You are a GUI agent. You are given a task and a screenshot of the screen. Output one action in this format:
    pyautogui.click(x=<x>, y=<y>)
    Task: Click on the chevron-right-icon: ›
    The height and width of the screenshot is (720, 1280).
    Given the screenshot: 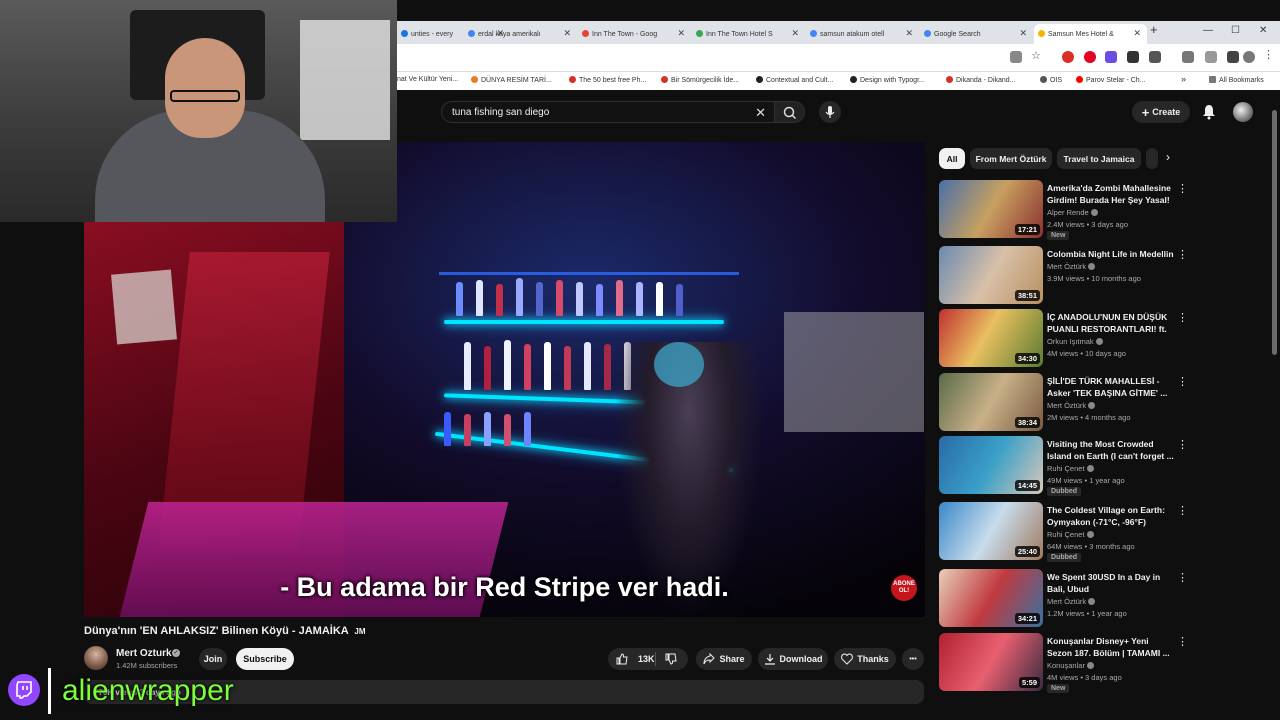 What is the action you would take?
    pyautogui.click(x=1168, y=157)
    